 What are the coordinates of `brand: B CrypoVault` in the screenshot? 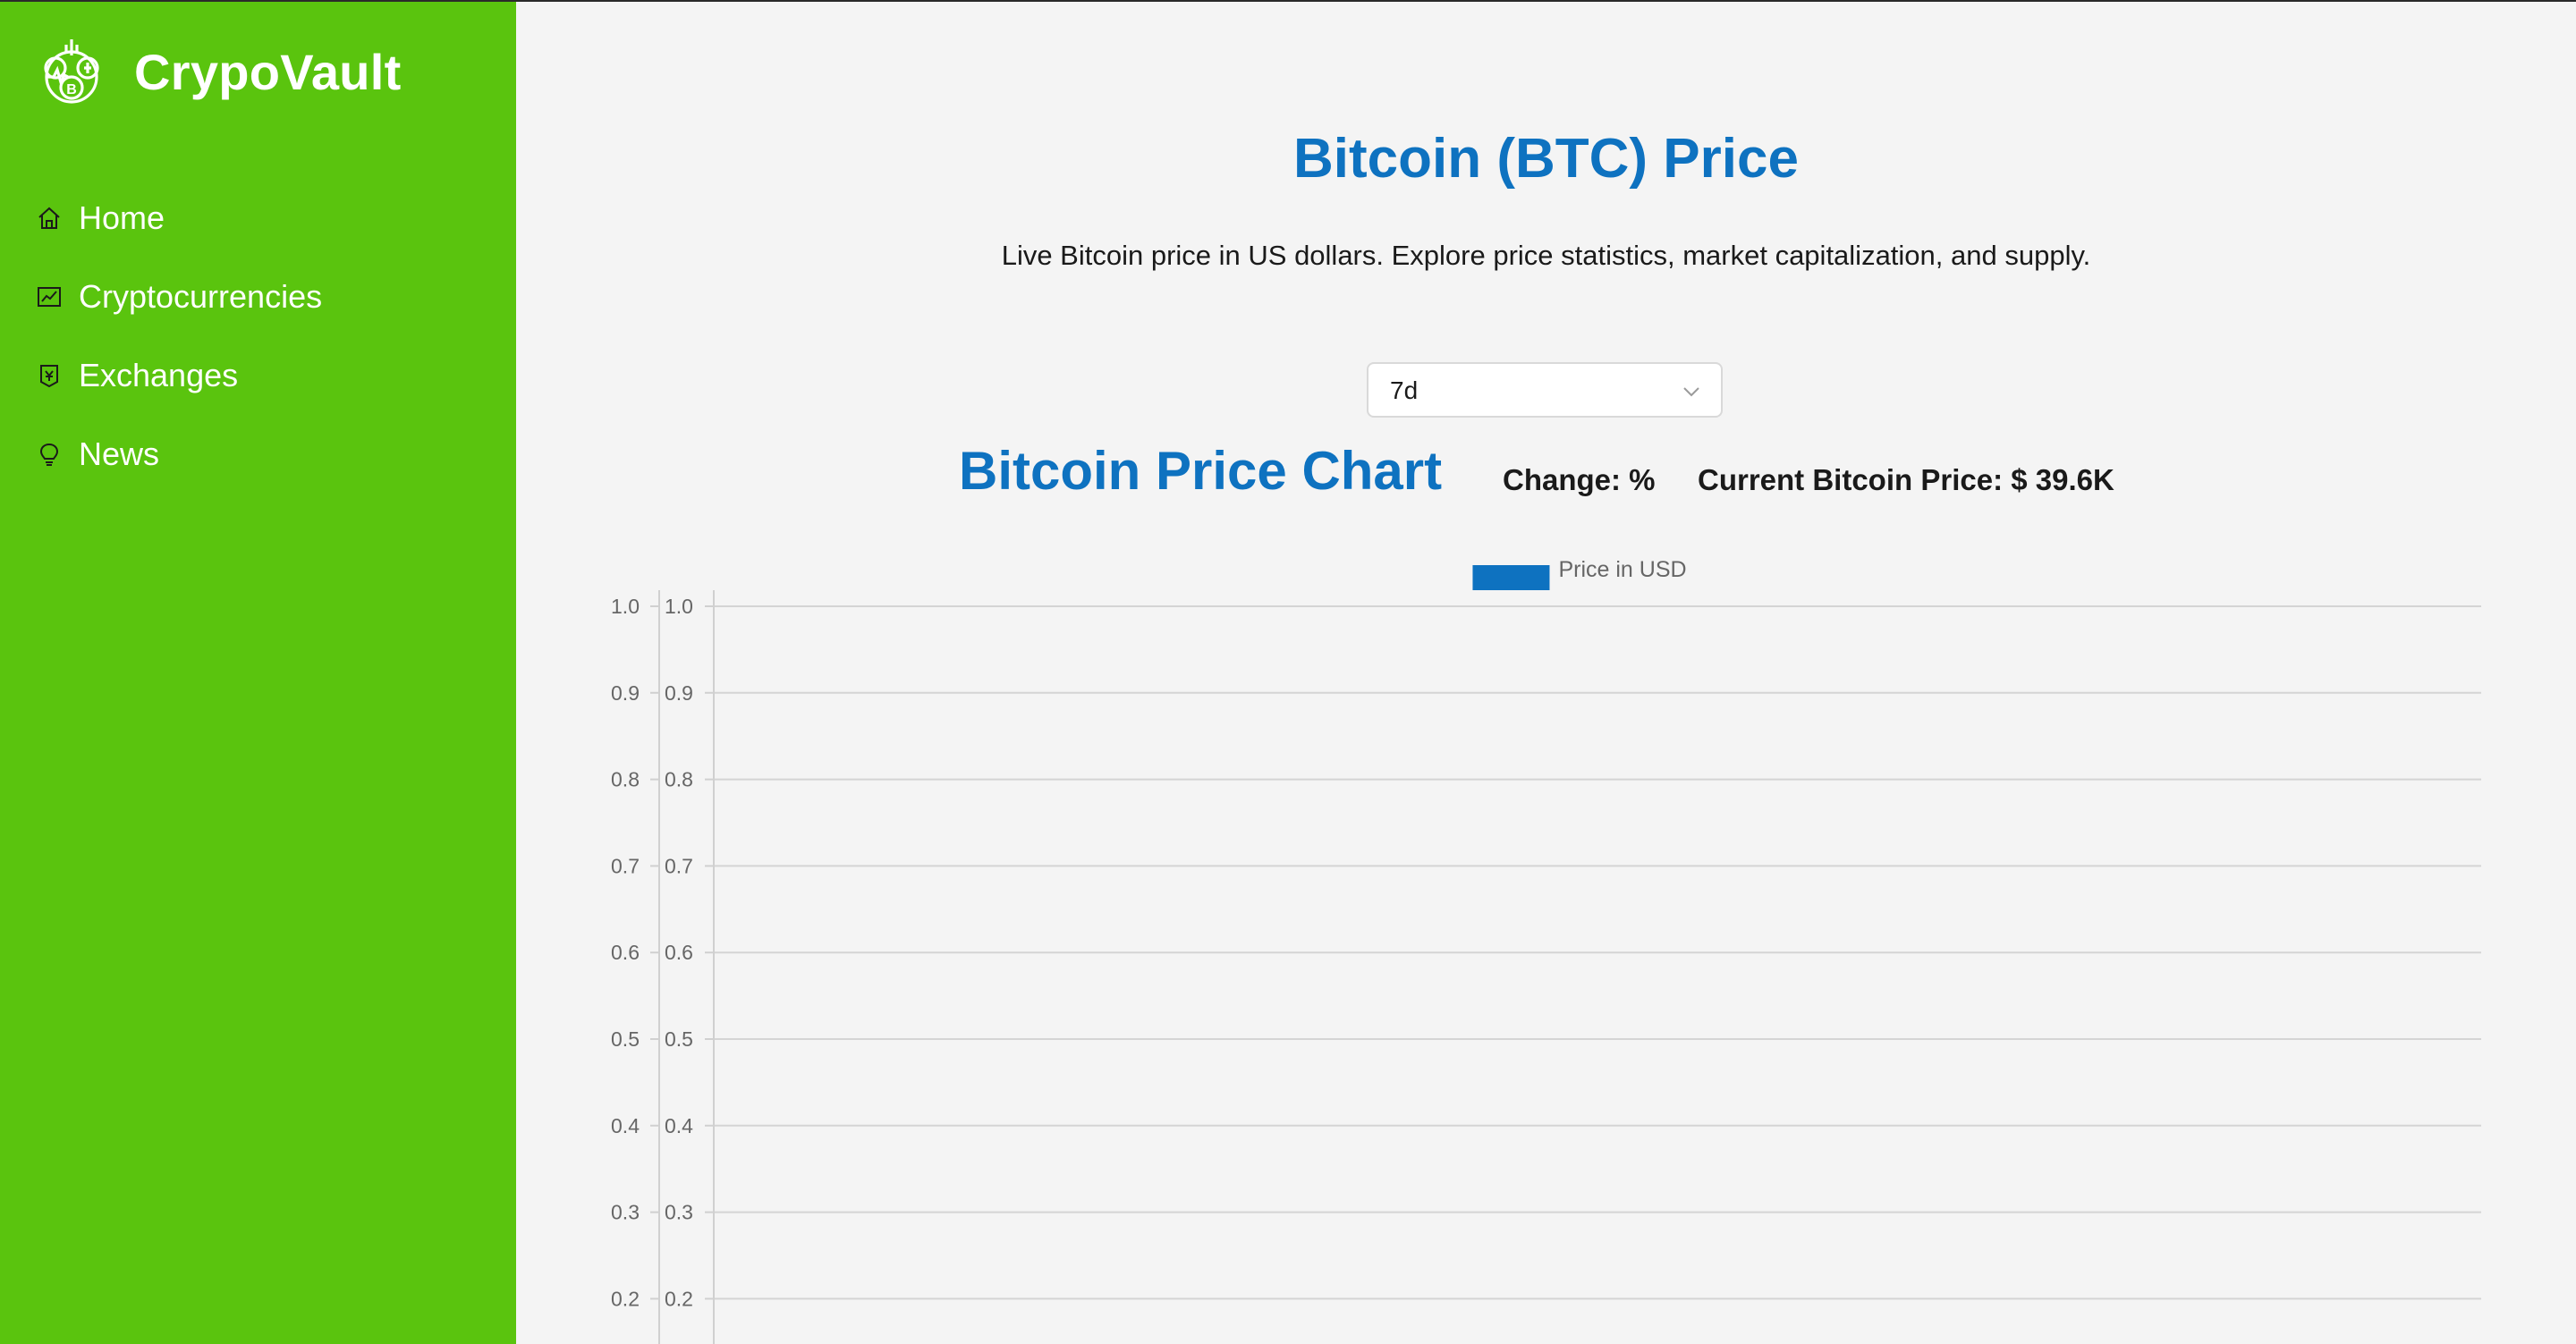 It's located at (219, 71).